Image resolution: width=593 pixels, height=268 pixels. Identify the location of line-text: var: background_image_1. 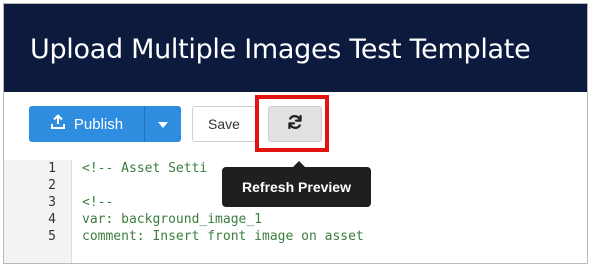
(172, 219).